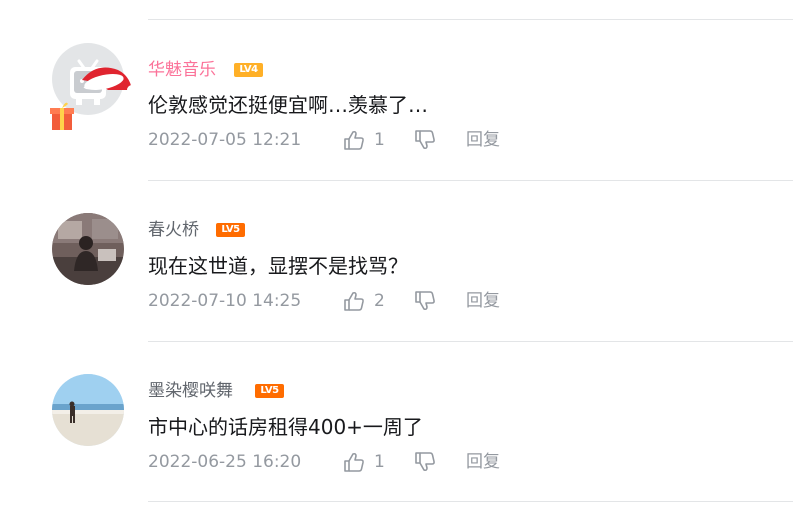 This screenshot has height=513, width=793. I want to click on username: 春火桥, so click(173, 230).